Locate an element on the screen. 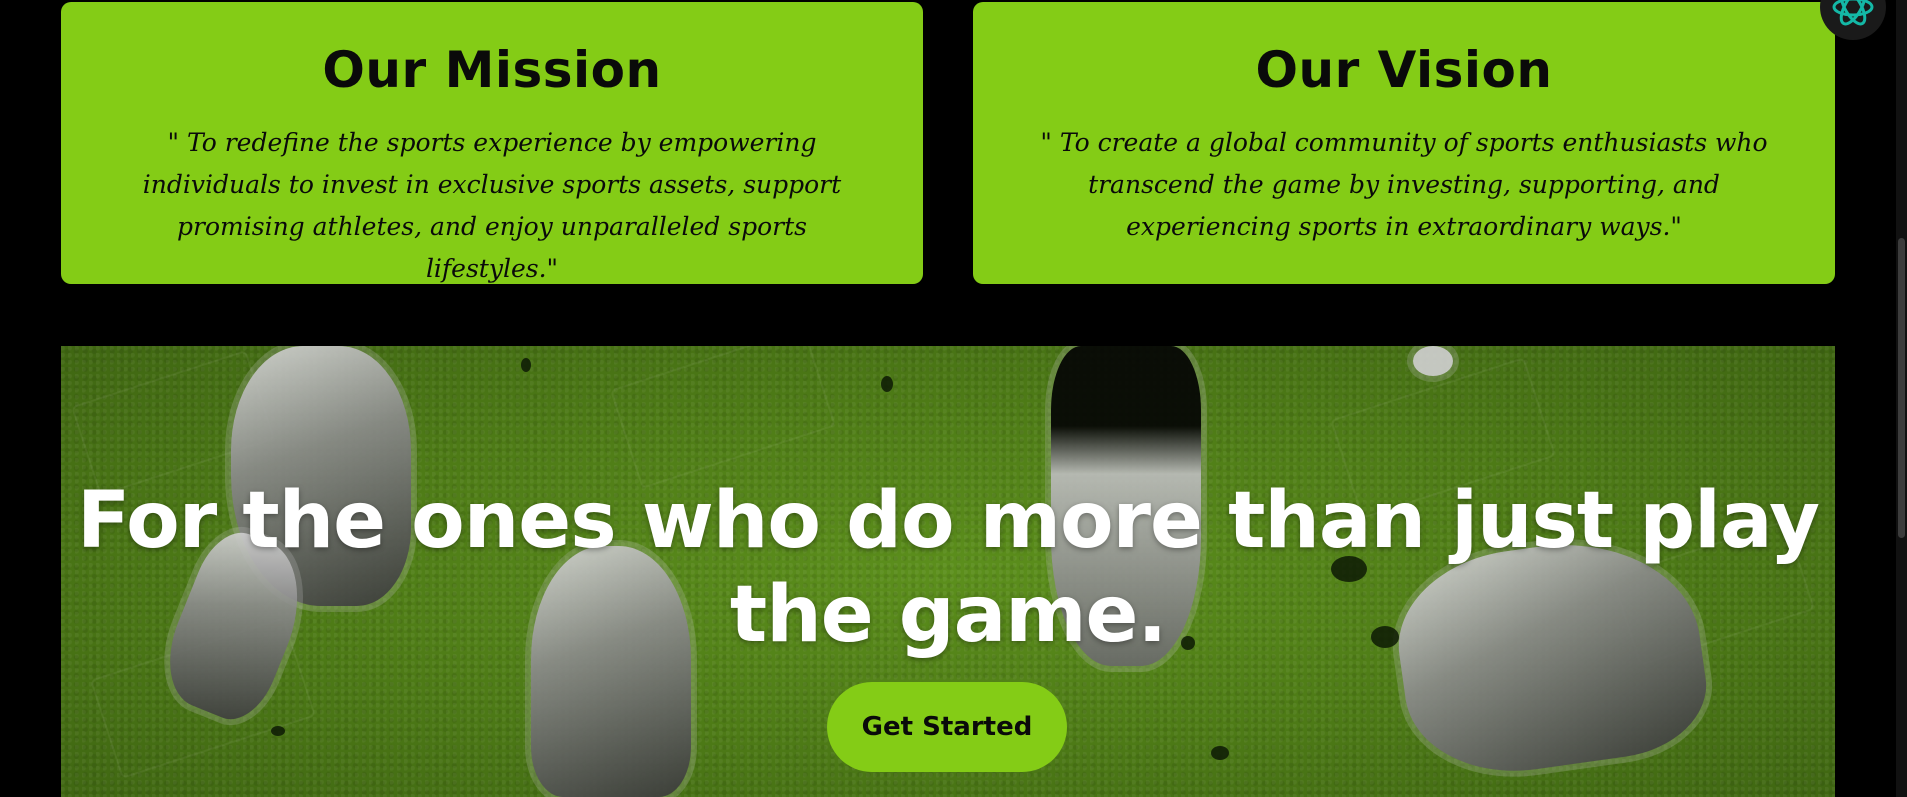 The image size is (1907, 797). scrollbar is located at coordinates (1901, 398).